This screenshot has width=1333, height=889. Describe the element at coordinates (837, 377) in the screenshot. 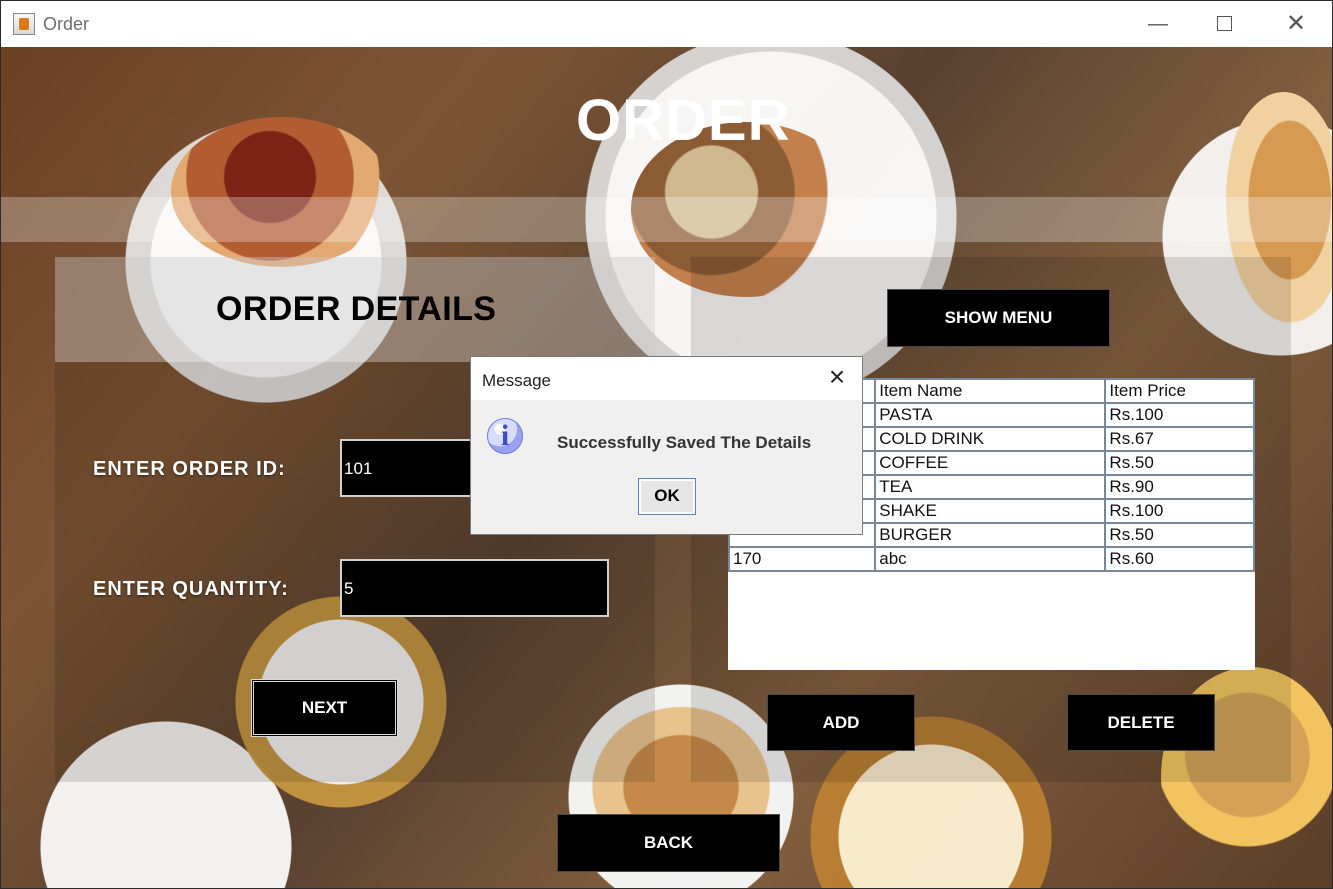

I see `dialog-close-icon: ×` at that location.